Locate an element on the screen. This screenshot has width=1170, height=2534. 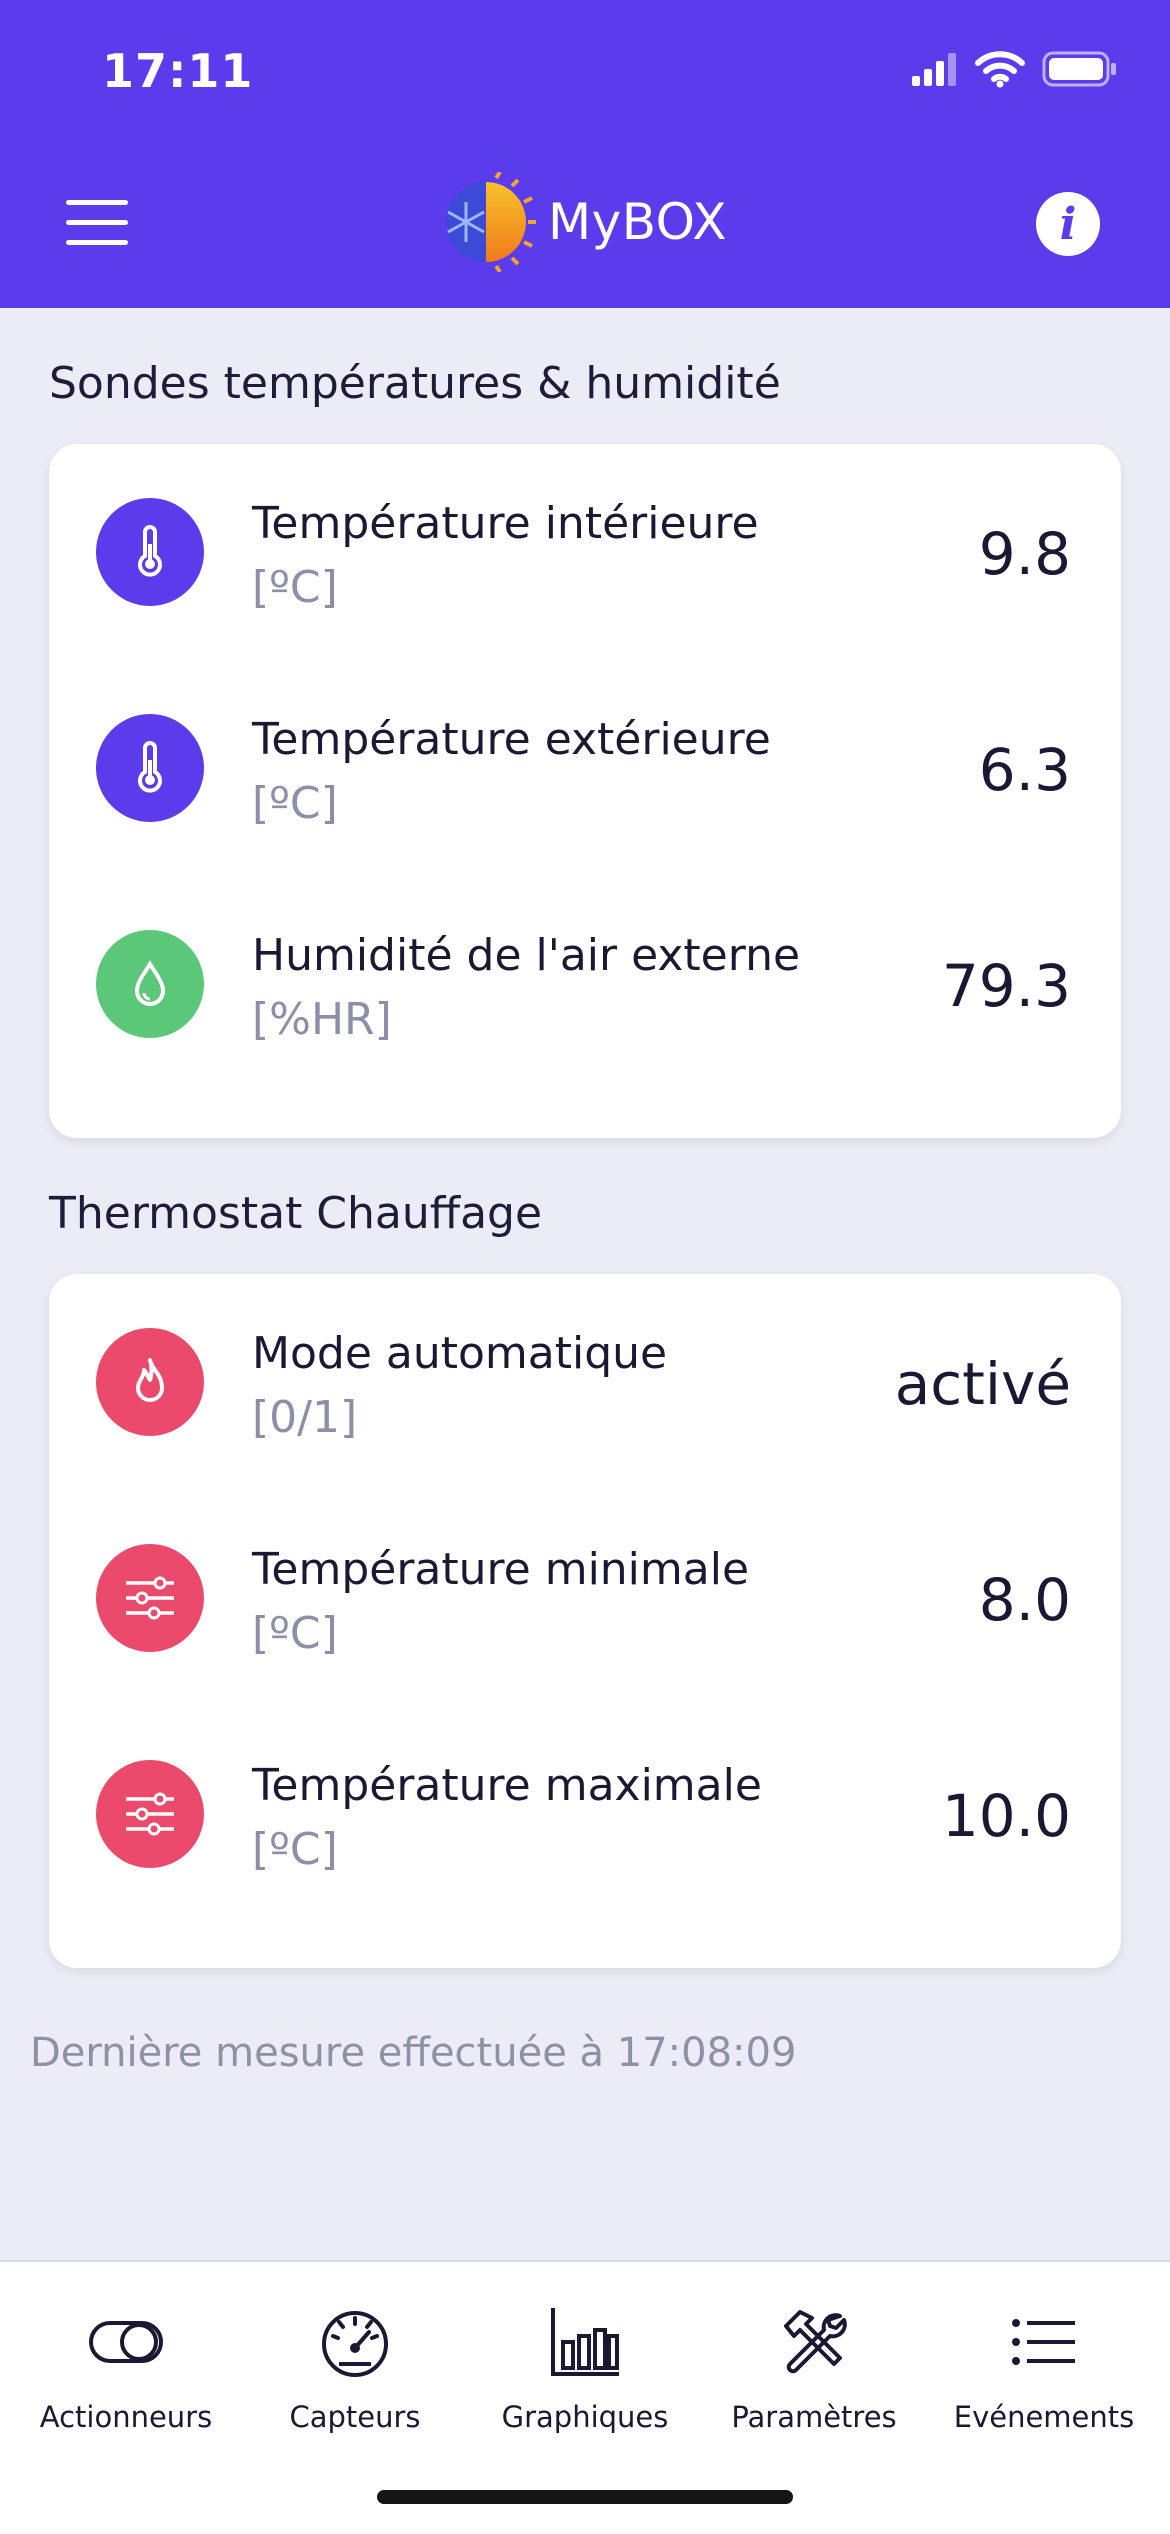
row-value: 6.3 is located at coordinates (1024, 770).